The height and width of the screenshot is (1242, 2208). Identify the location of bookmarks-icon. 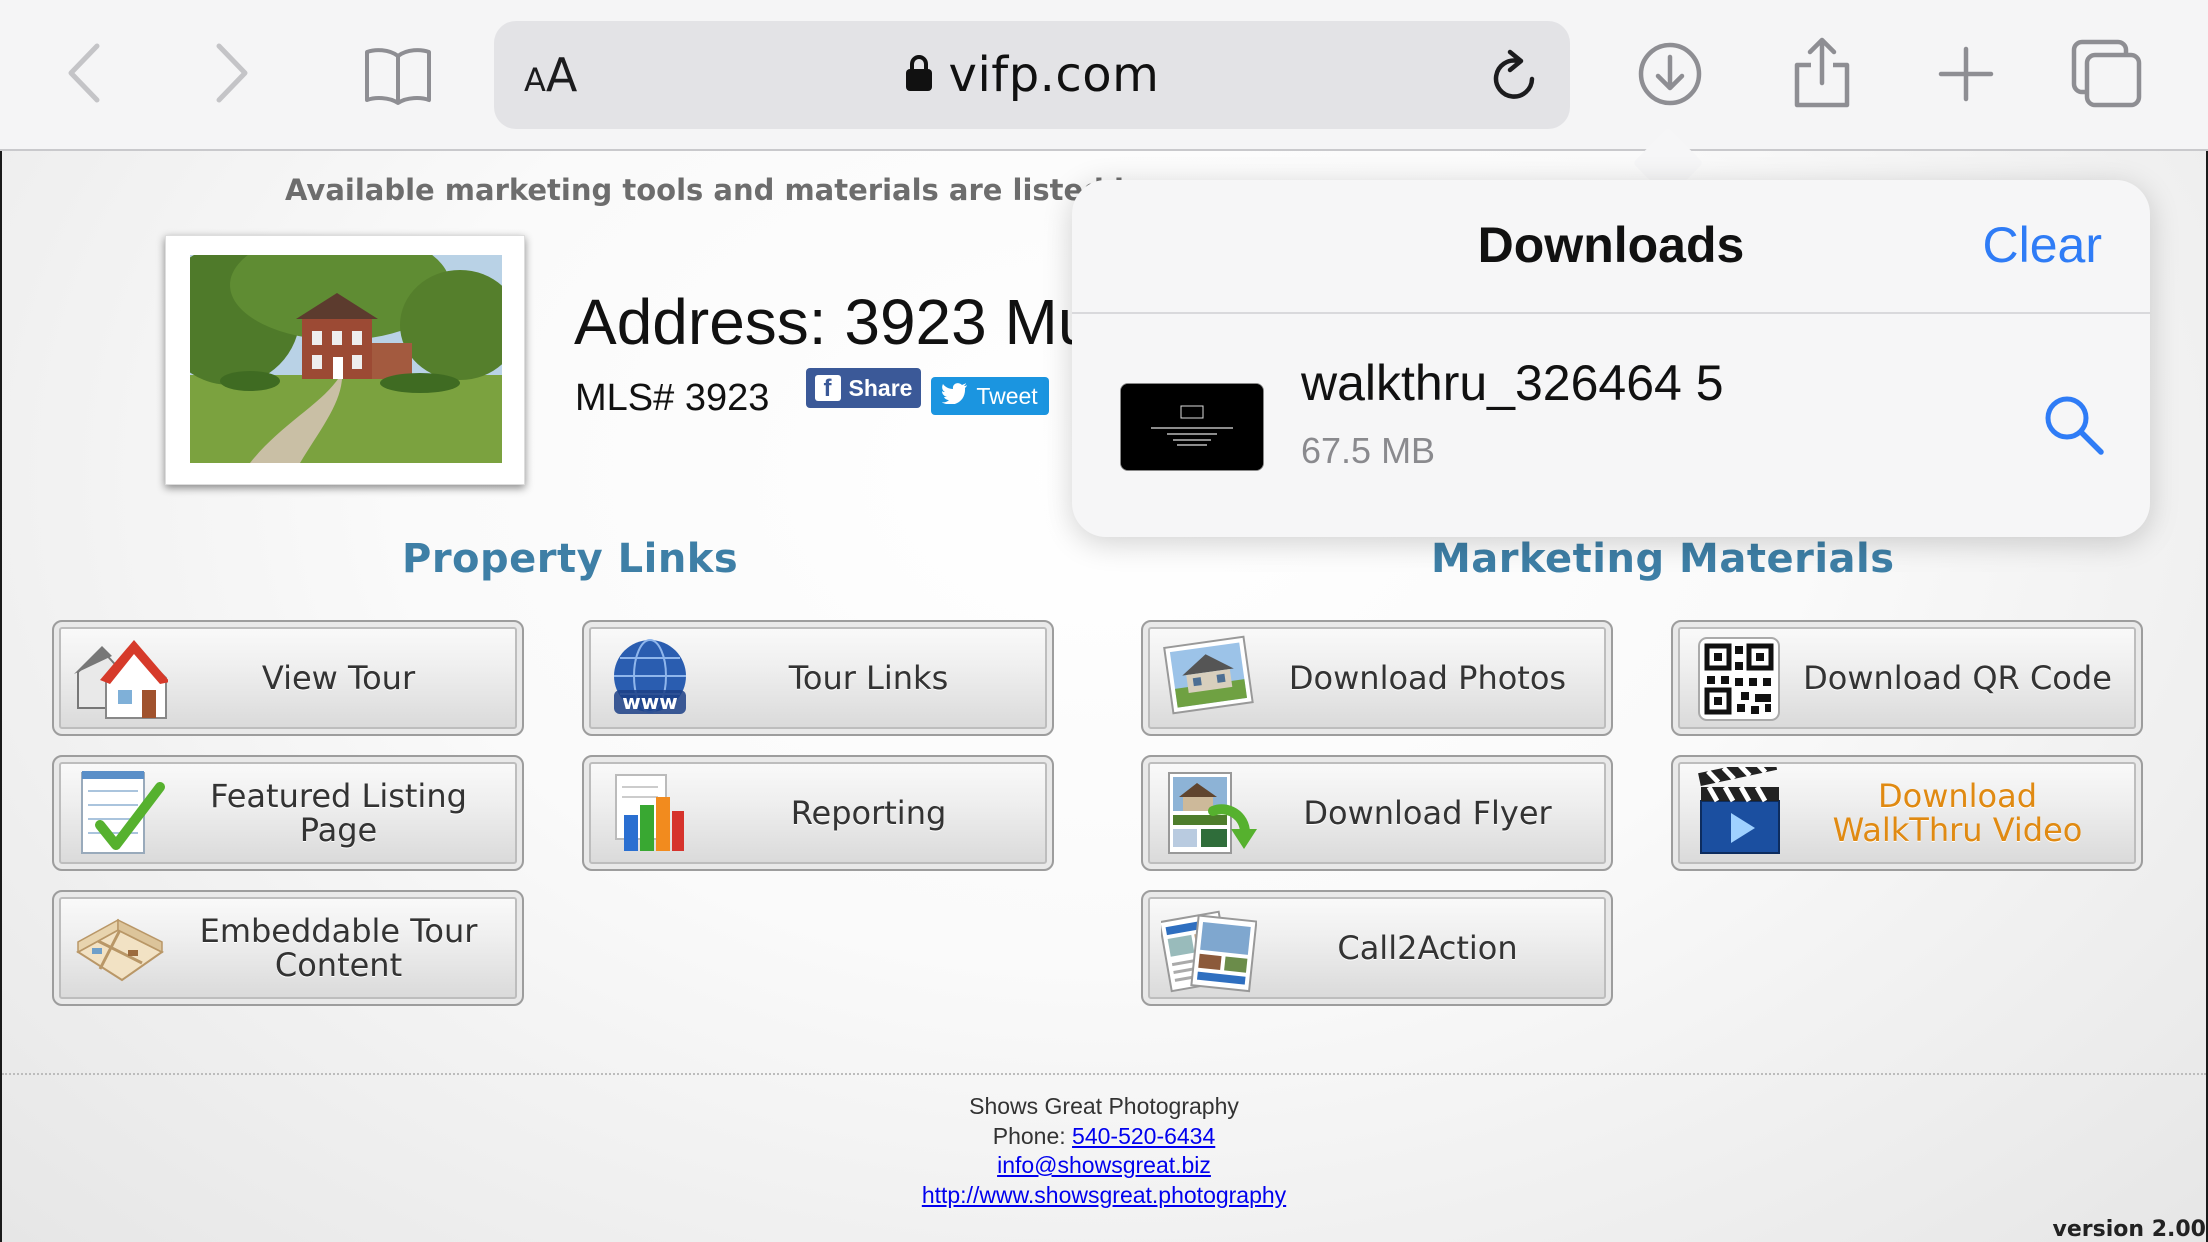
(398, 76).